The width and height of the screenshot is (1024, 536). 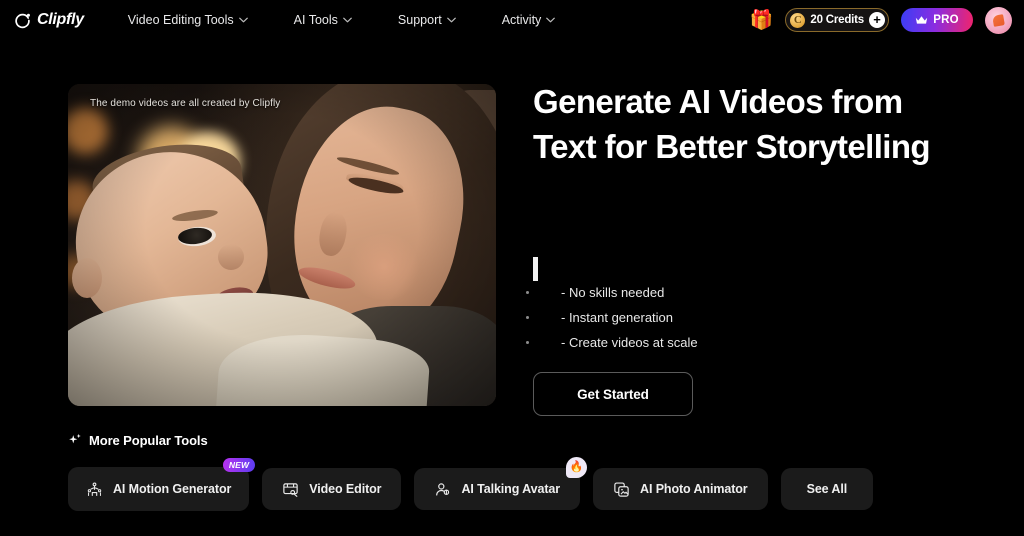 What do you see at coordinates (290, 489) in the screenshot?
I see `video-editor-icon` at bounding box center [290, 489].